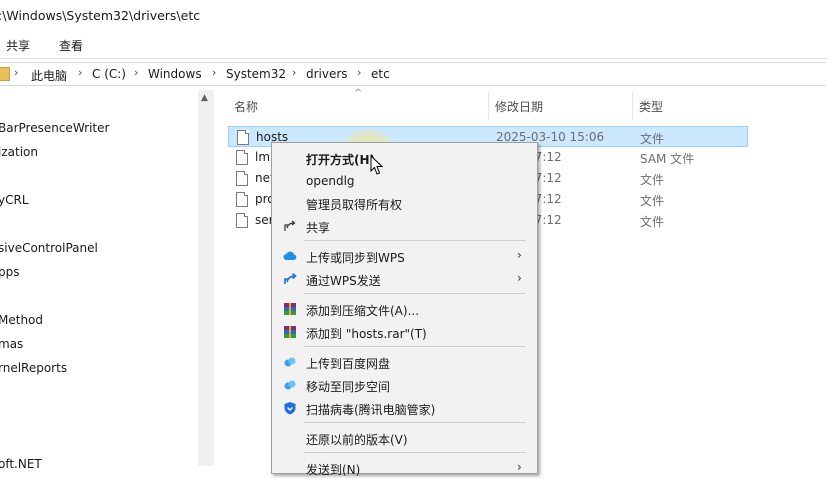 The height and width of the screenshot is (479, 828). I want to click on wps-send-icon, so click(290, 278).